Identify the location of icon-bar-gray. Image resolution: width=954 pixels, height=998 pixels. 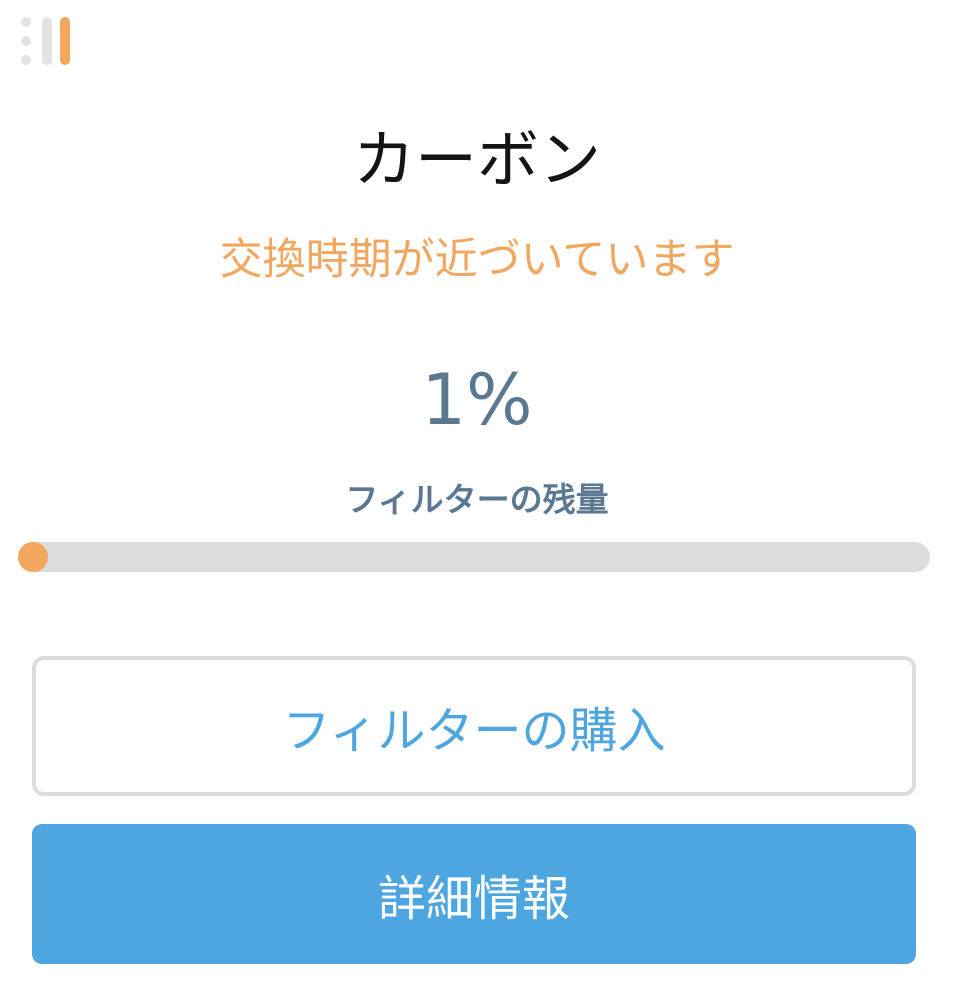
(47, 41).